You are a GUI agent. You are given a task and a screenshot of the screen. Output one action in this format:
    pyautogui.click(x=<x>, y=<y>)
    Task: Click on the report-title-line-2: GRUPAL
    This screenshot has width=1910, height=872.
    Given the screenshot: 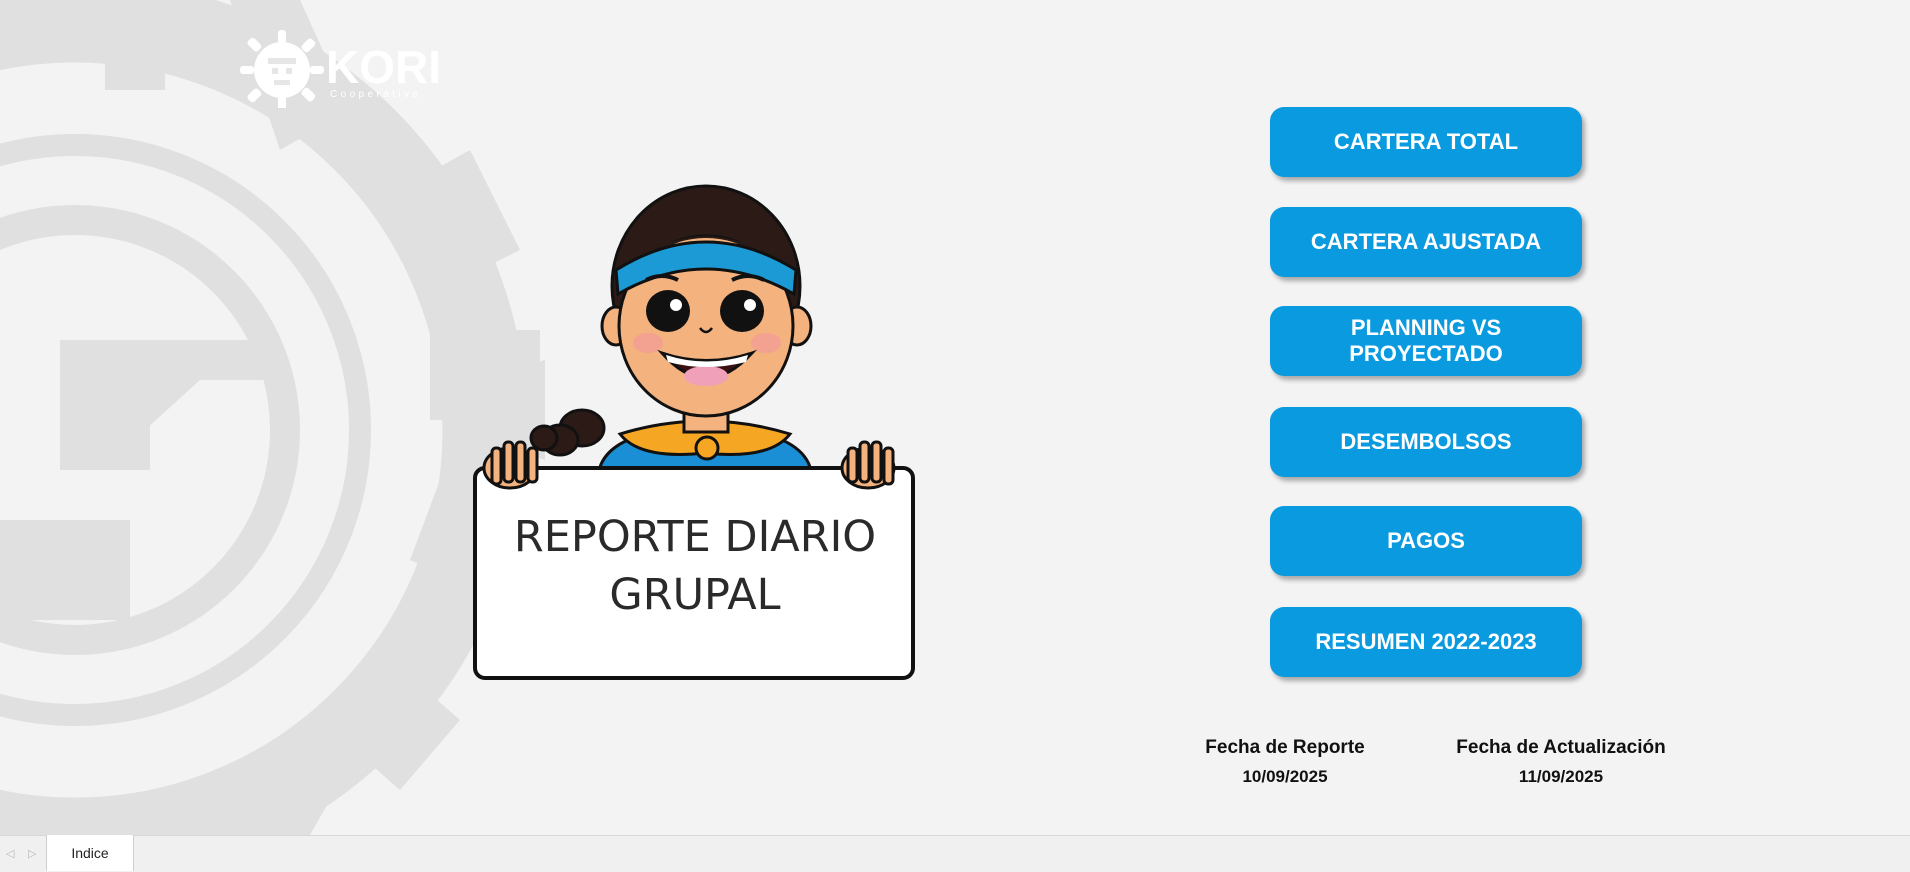 What is the action you would take?
    pyautogui.click(x=695, y=595)
    